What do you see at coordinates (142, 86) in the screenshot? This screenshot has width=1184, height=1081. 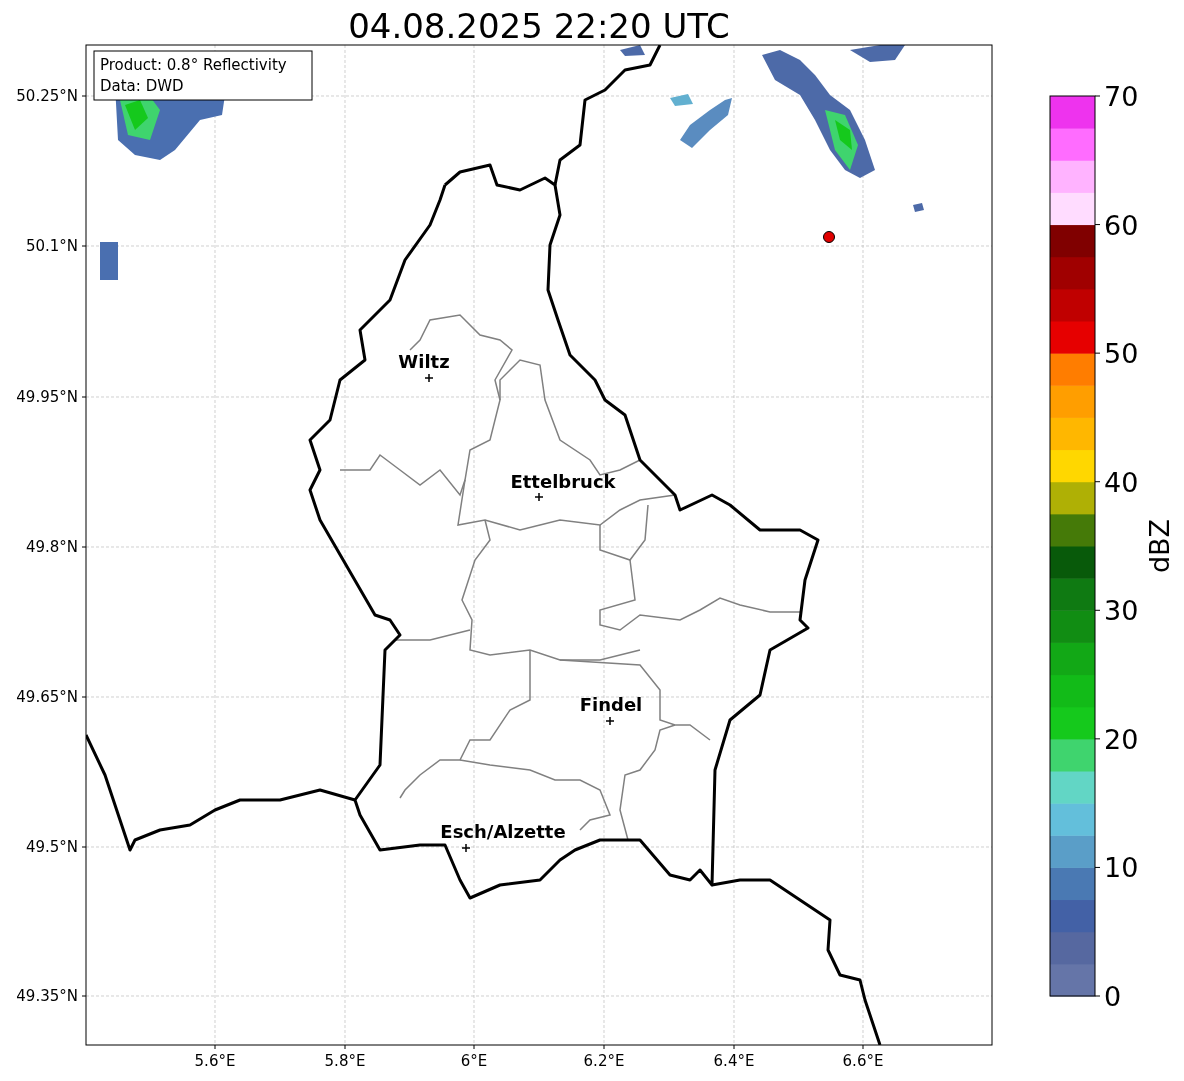 I see `info-text: Data: DWD` at bounding box center [142, 86].